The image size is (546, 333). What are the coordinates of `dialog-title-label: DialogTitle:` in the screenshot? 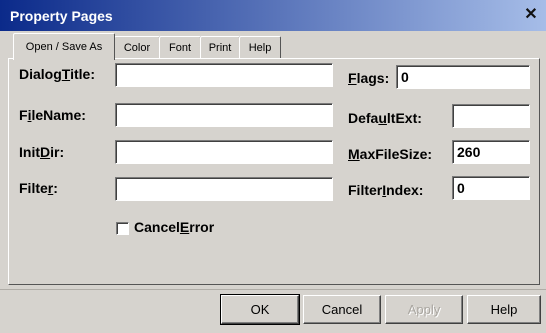 It's located at (57, 74).